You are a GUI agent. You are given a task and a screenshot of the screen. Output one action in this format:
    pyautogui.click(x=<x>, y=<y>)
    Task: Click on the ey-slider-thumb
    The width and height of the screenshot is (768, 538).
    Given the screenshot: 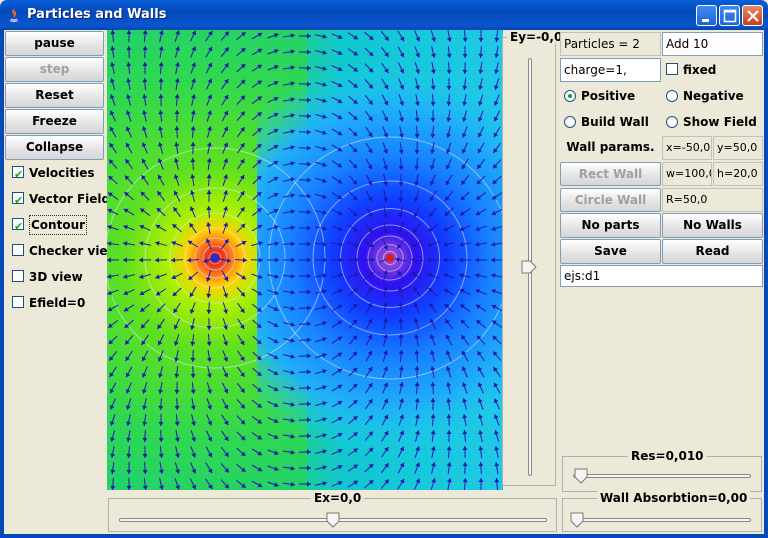 What is the action you would take?
    pyautogui.click(x=529, y=267)
    